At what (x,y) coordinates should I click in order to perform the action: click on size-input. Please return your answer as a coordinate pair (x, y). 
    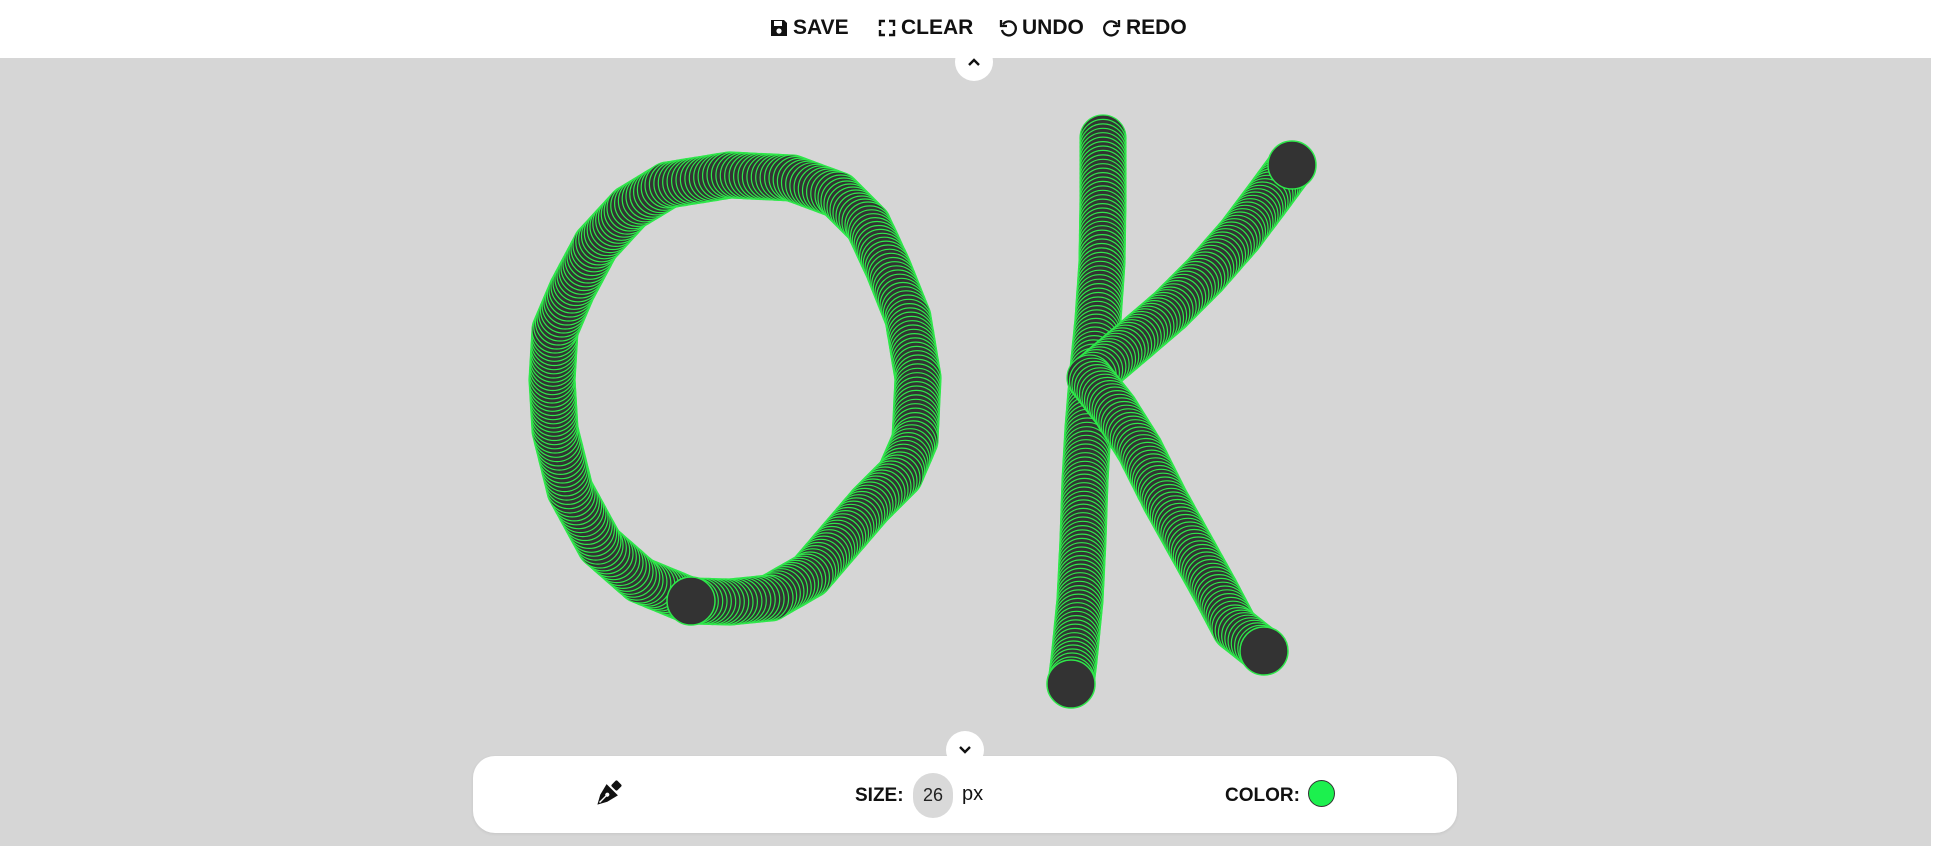
    Looking at the image, I should click on (933, 795).